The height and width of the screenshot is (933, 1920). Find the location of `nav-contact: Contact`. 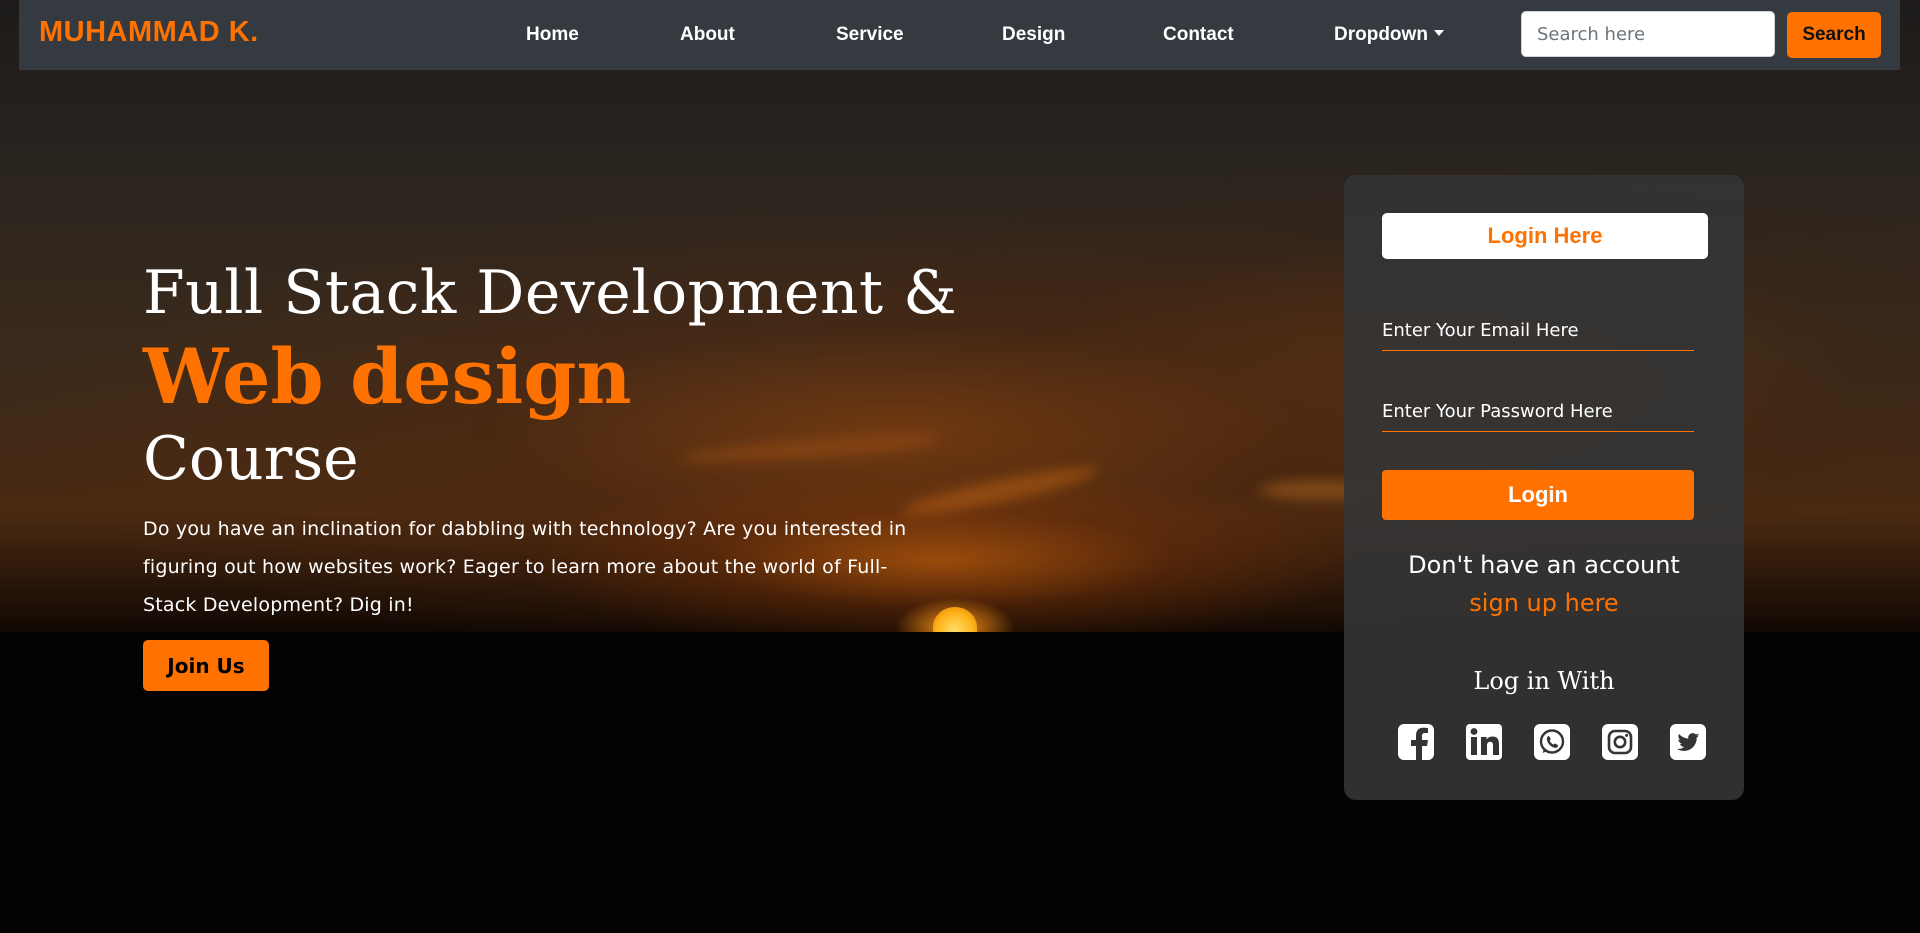

nav-contact: Contact is located at coordinates (1198, 35).